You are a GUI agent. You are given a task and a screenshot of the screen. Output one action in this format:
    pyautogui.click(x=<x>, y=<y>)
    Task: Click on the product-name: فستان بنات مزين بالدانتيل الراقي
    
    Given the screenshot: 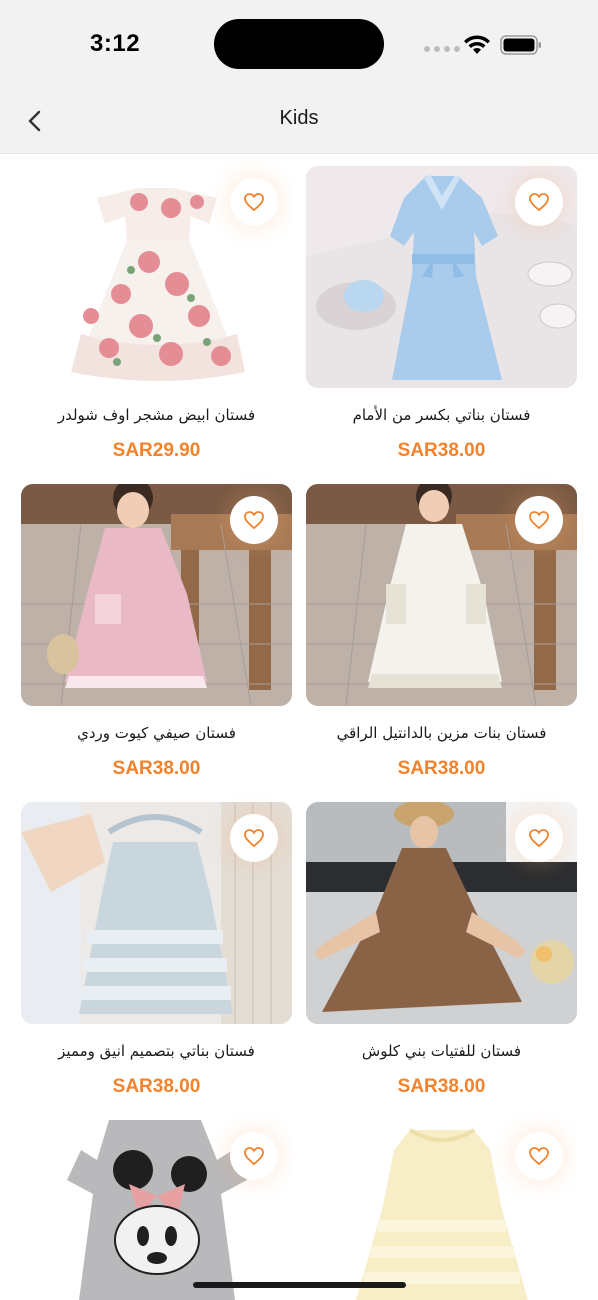 What is the action you would take?
    pyautogui.click(x=441, y=733)
    